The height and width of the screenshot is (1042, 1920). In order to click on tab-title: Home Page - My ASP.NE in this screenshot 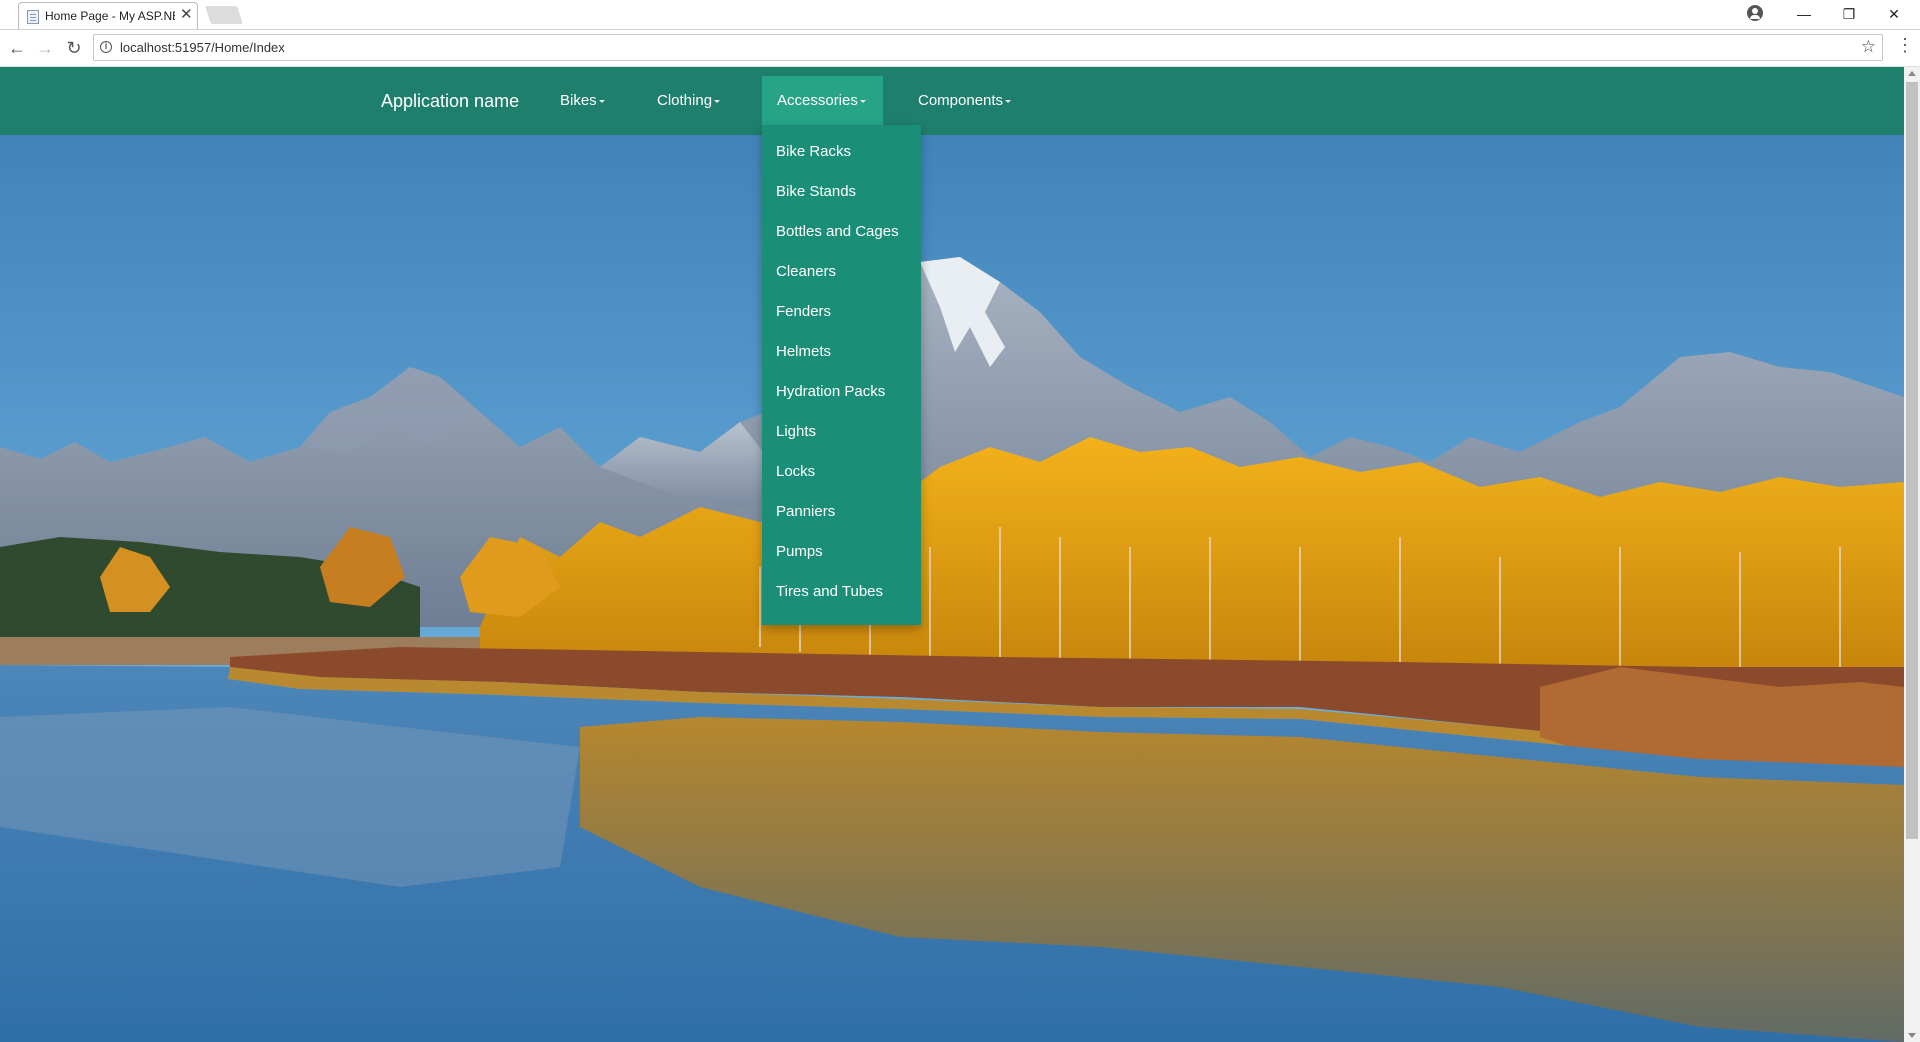, I will do `click(110, 16)`.